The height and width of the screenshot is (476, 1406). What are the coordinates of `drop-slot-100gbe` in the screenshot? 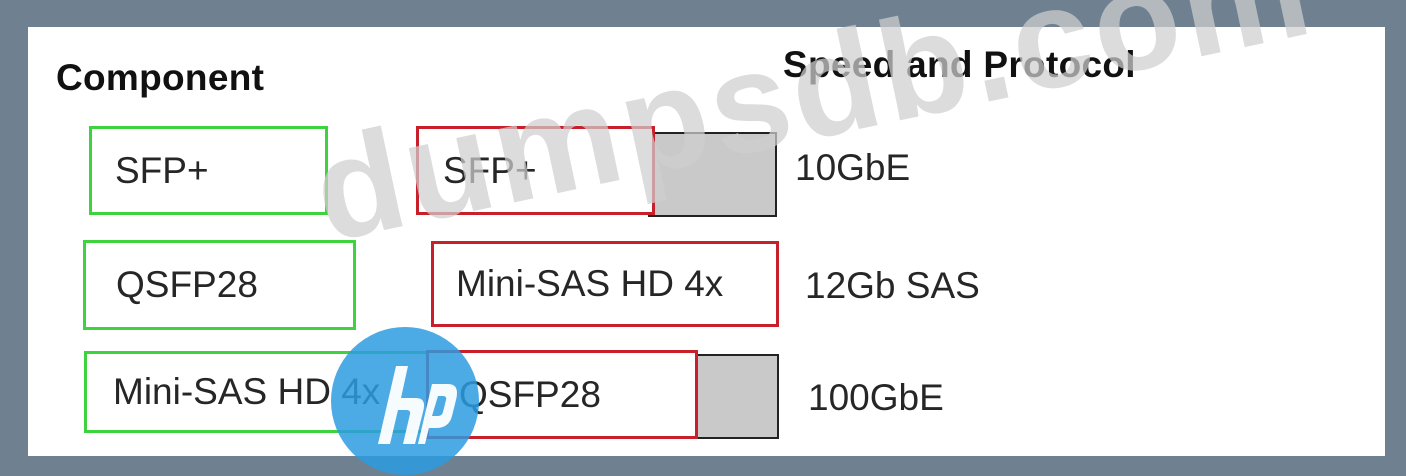 It's located at (734, 396).